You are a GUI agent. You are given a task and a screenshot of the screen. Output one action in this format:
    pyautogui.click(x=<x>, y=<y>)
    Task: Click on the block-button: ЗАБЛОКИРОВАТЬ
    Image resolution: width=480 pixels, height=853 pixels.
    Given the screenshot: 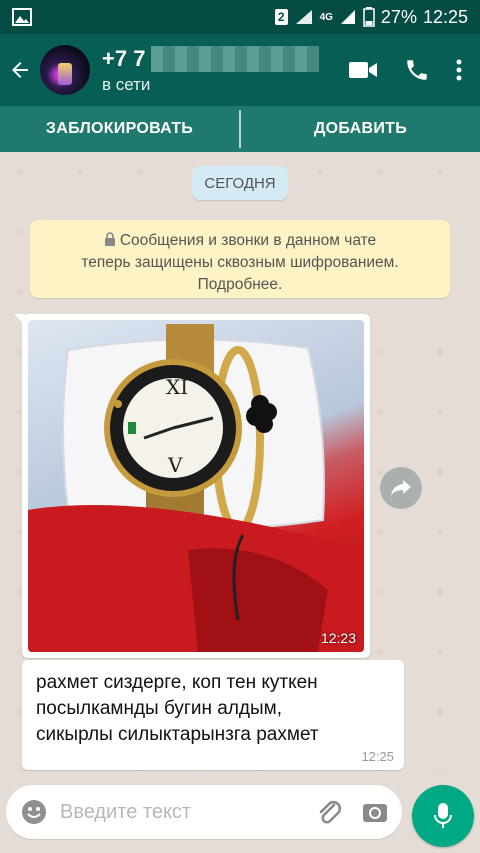 What is the action you would take?
    pyautogui.click(x=119, y=129)
    